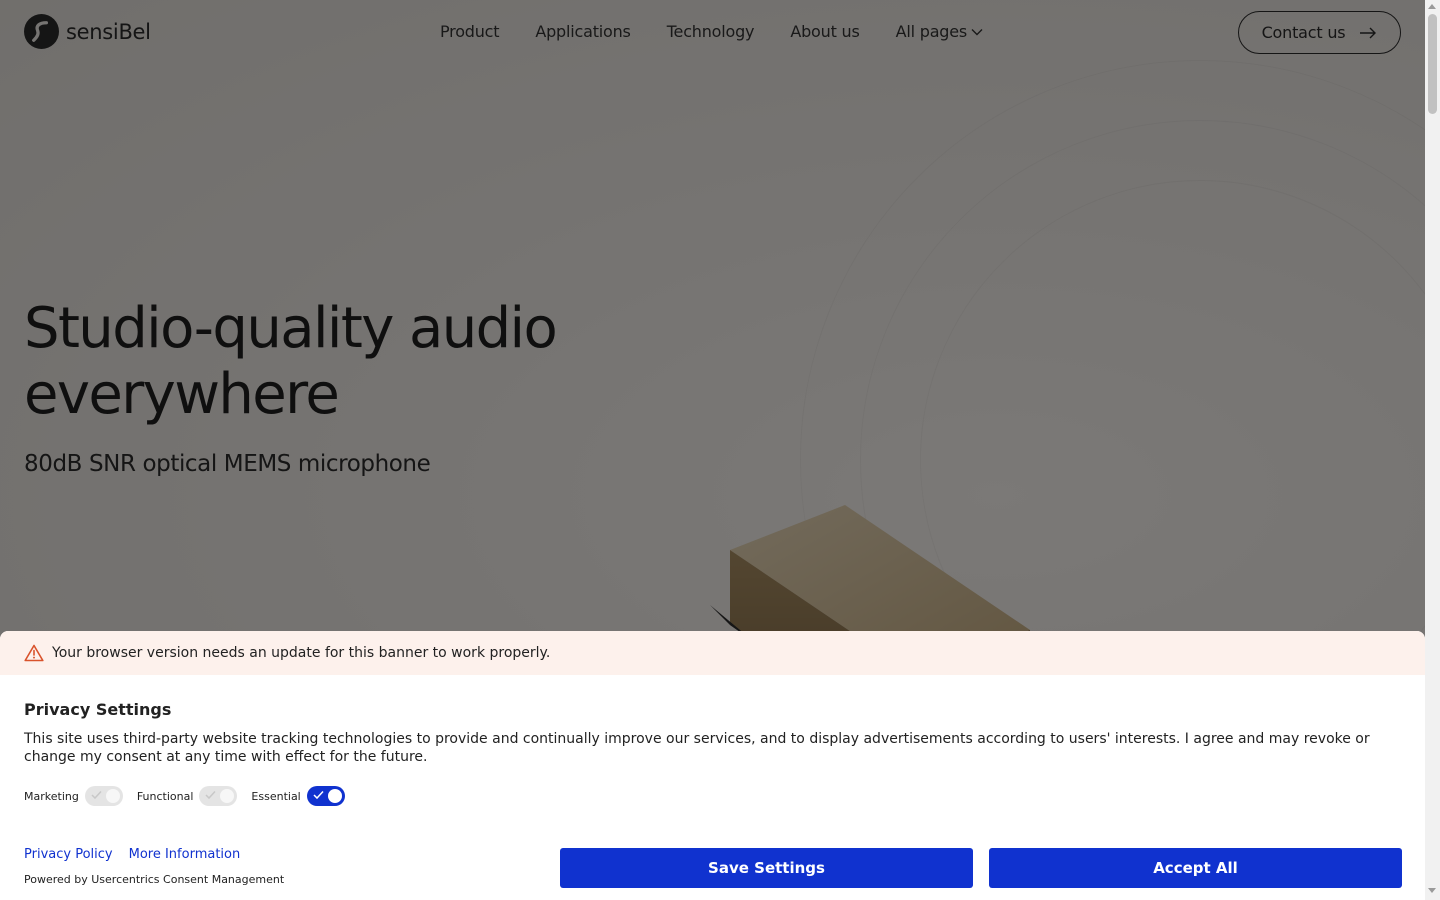 This screenshot has height=900, width=1440. What do you see at coordinates (98, 709) in the screenshot?
I see `privacy-settings-title: Privacy Settings` at bounding box center [98, 709].